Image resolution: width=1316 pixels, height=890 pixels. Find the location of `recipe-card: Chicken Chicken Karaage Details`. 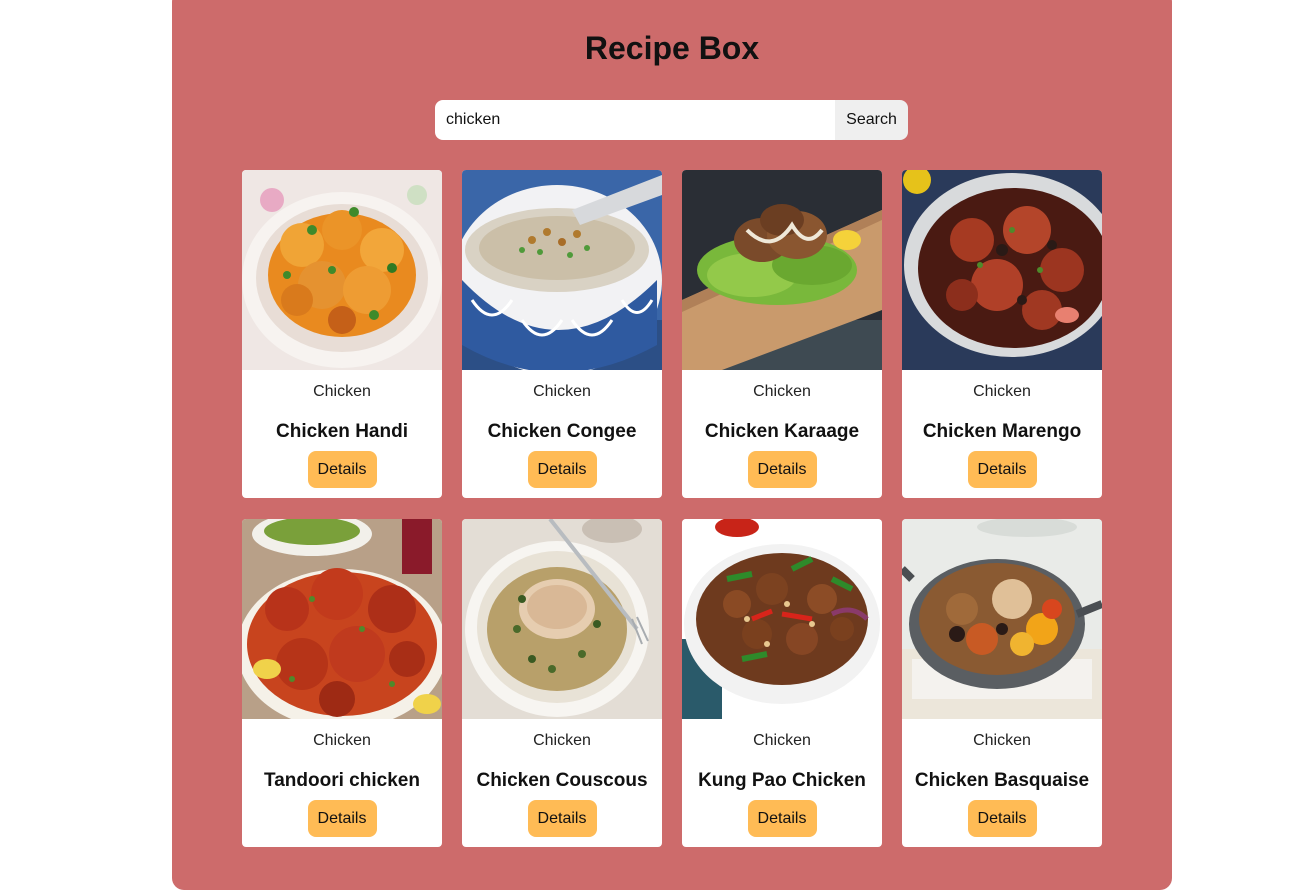

recipe-card: Chicken Chicken Karaage Details is located at coordinates (782, 334).